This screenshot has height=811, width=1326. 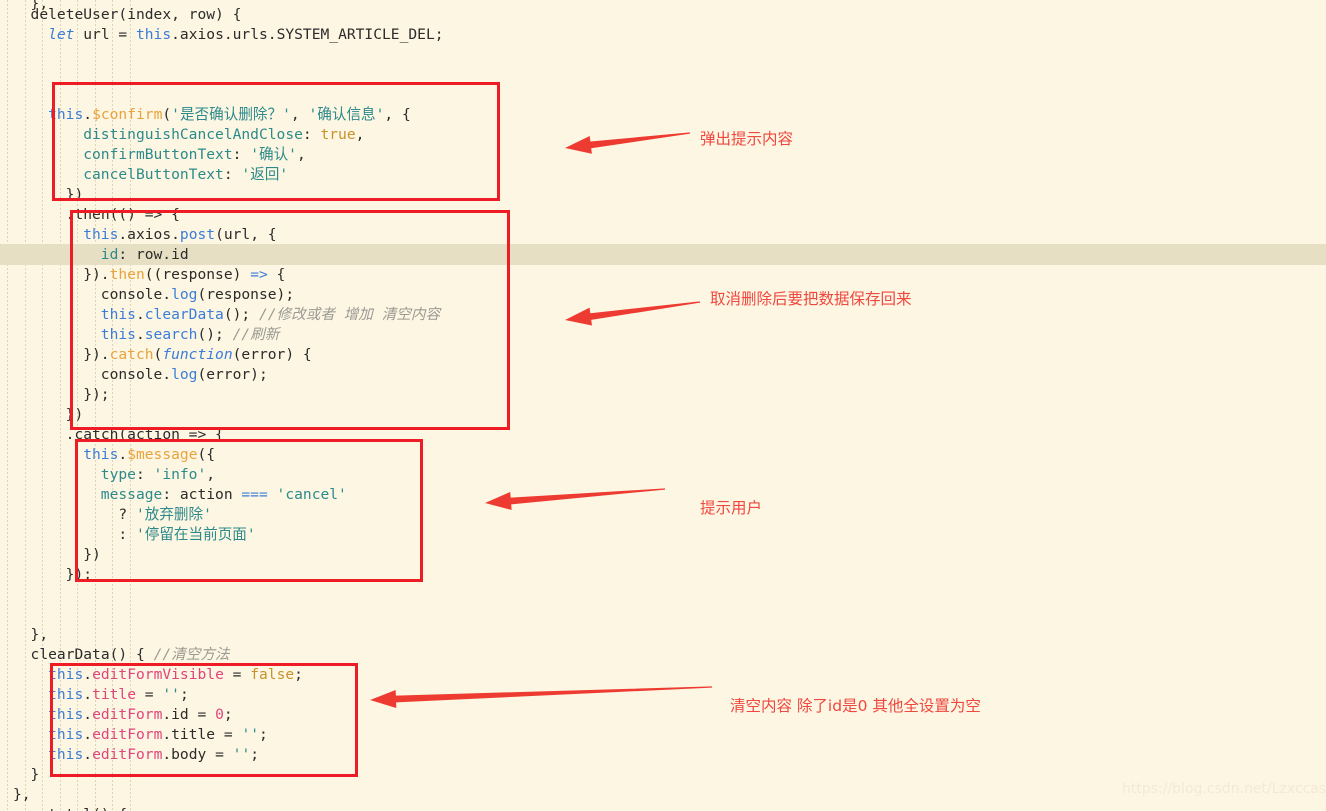 I want to click on code-line: this.$confirm('是否确认删除？', '确认信息', {, so click(x=205, y=115).